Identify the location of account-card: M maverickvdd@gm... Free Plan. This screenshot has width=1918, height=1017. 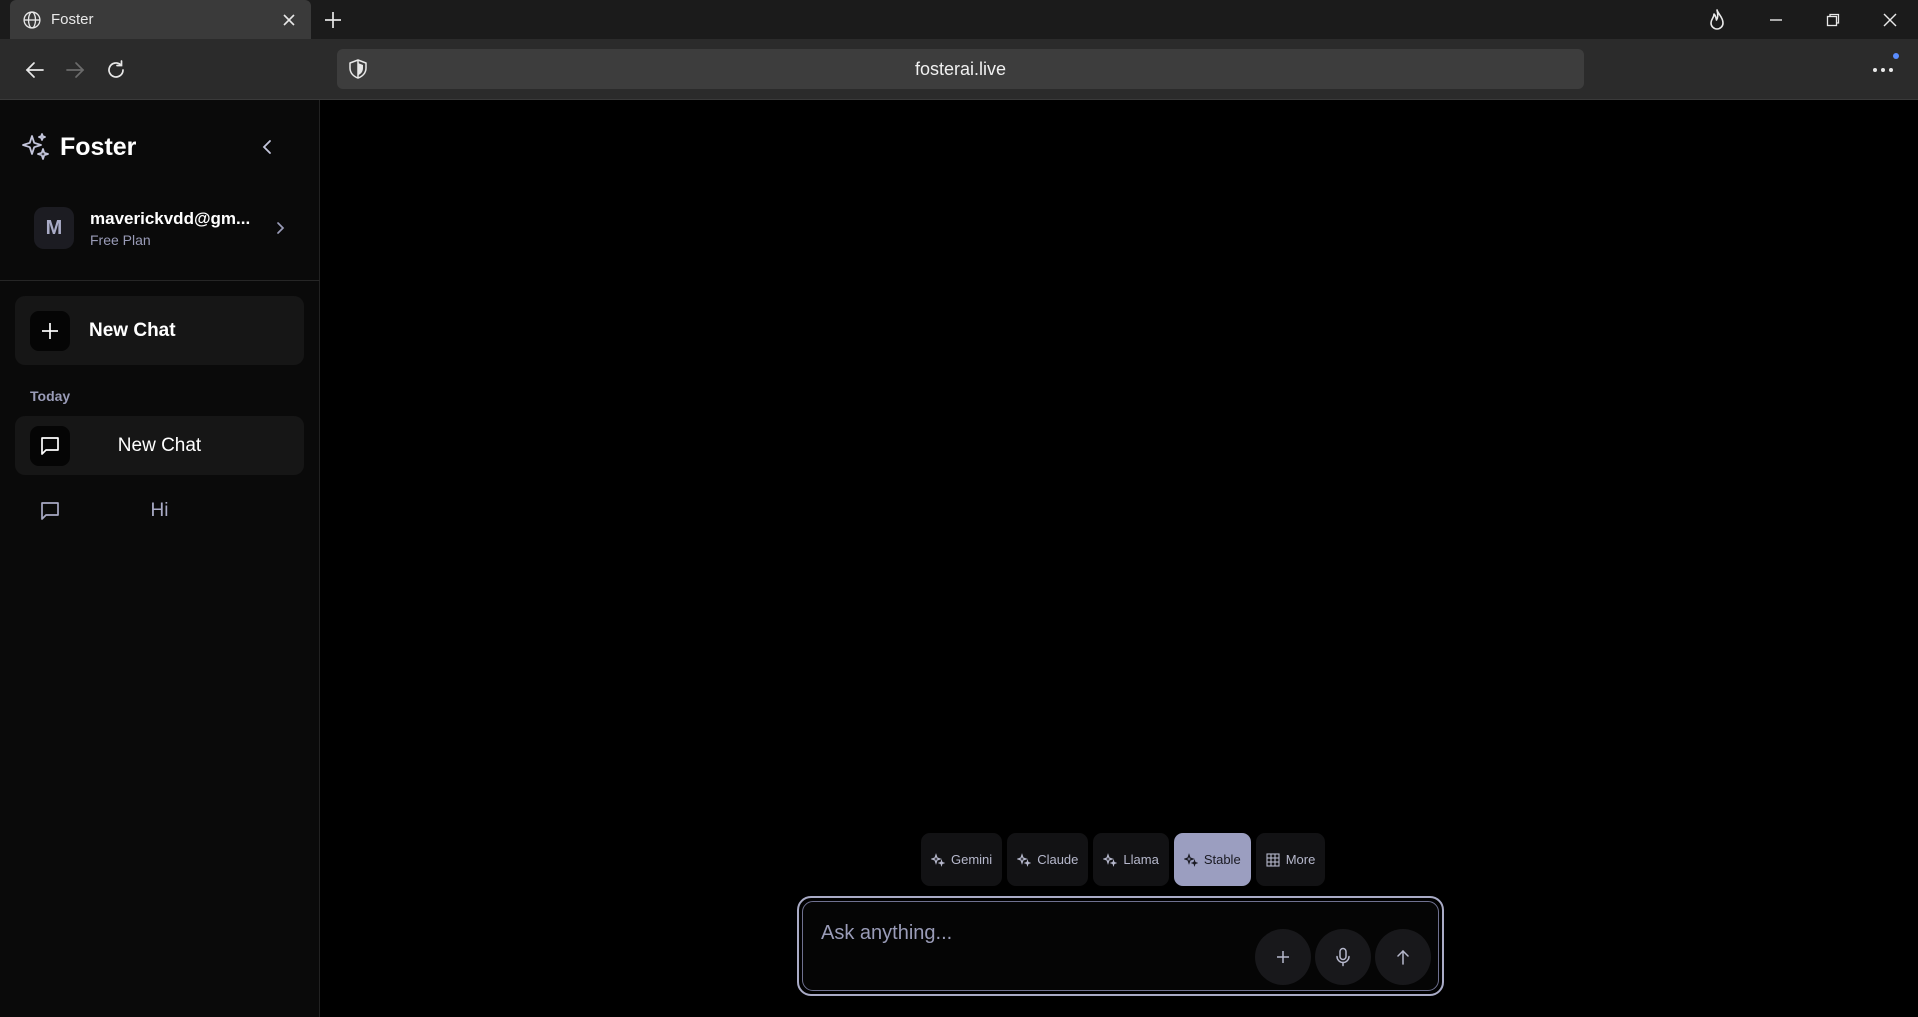
(162, 228).